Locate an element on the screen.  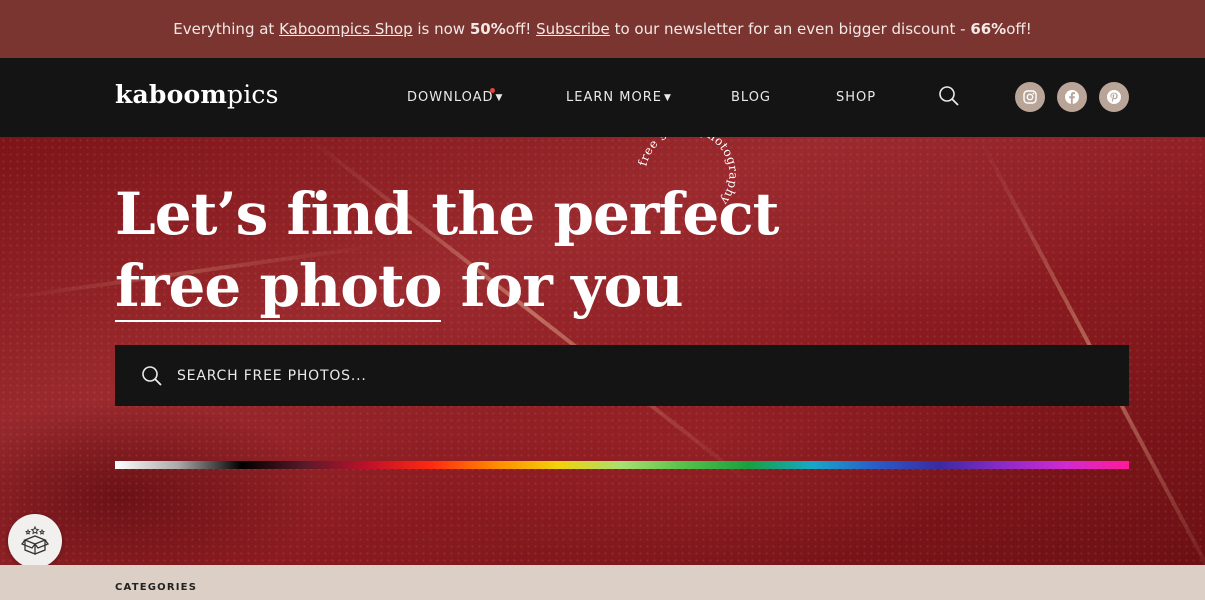
logo-light: pics is located at coordinates (253, 94).